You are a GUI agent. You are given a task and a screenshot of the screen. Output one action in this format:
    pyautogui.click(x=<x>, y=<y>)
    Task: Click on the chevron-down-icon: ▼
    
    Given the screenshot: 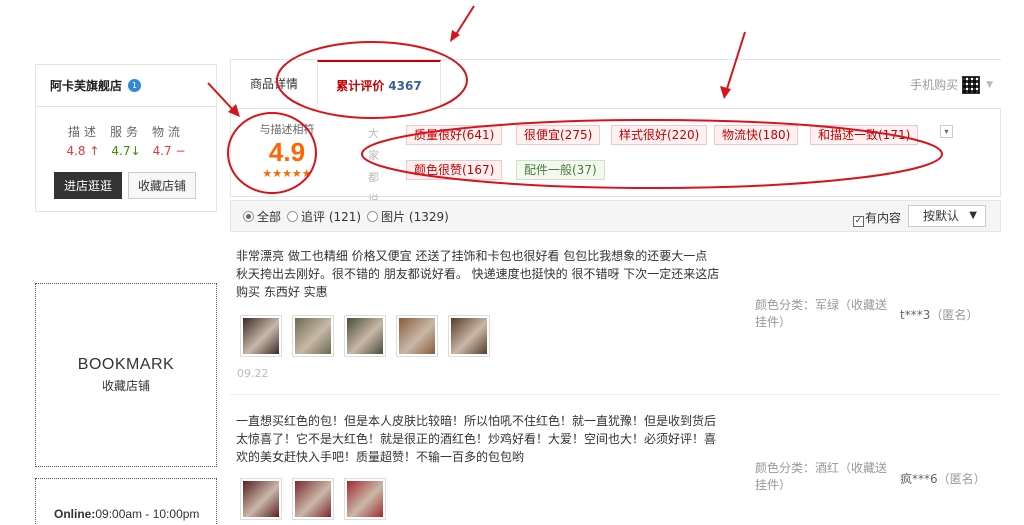 What is the action you would take?
    pyautogui.click(x=973, y=215)
    